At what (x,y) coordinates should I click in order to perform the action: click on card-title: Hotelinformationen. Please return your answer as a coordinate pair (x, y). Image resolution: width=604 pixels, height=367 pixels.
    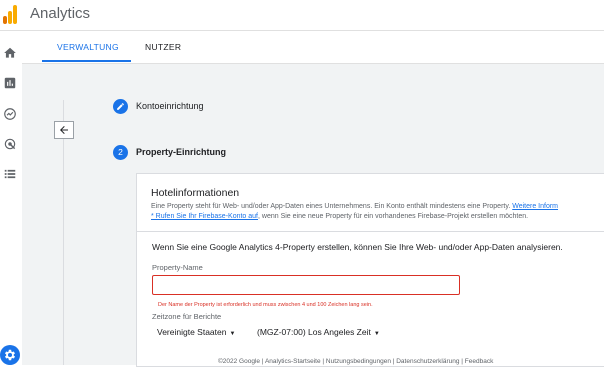
    Looking at the image, I should click on (195, 193).